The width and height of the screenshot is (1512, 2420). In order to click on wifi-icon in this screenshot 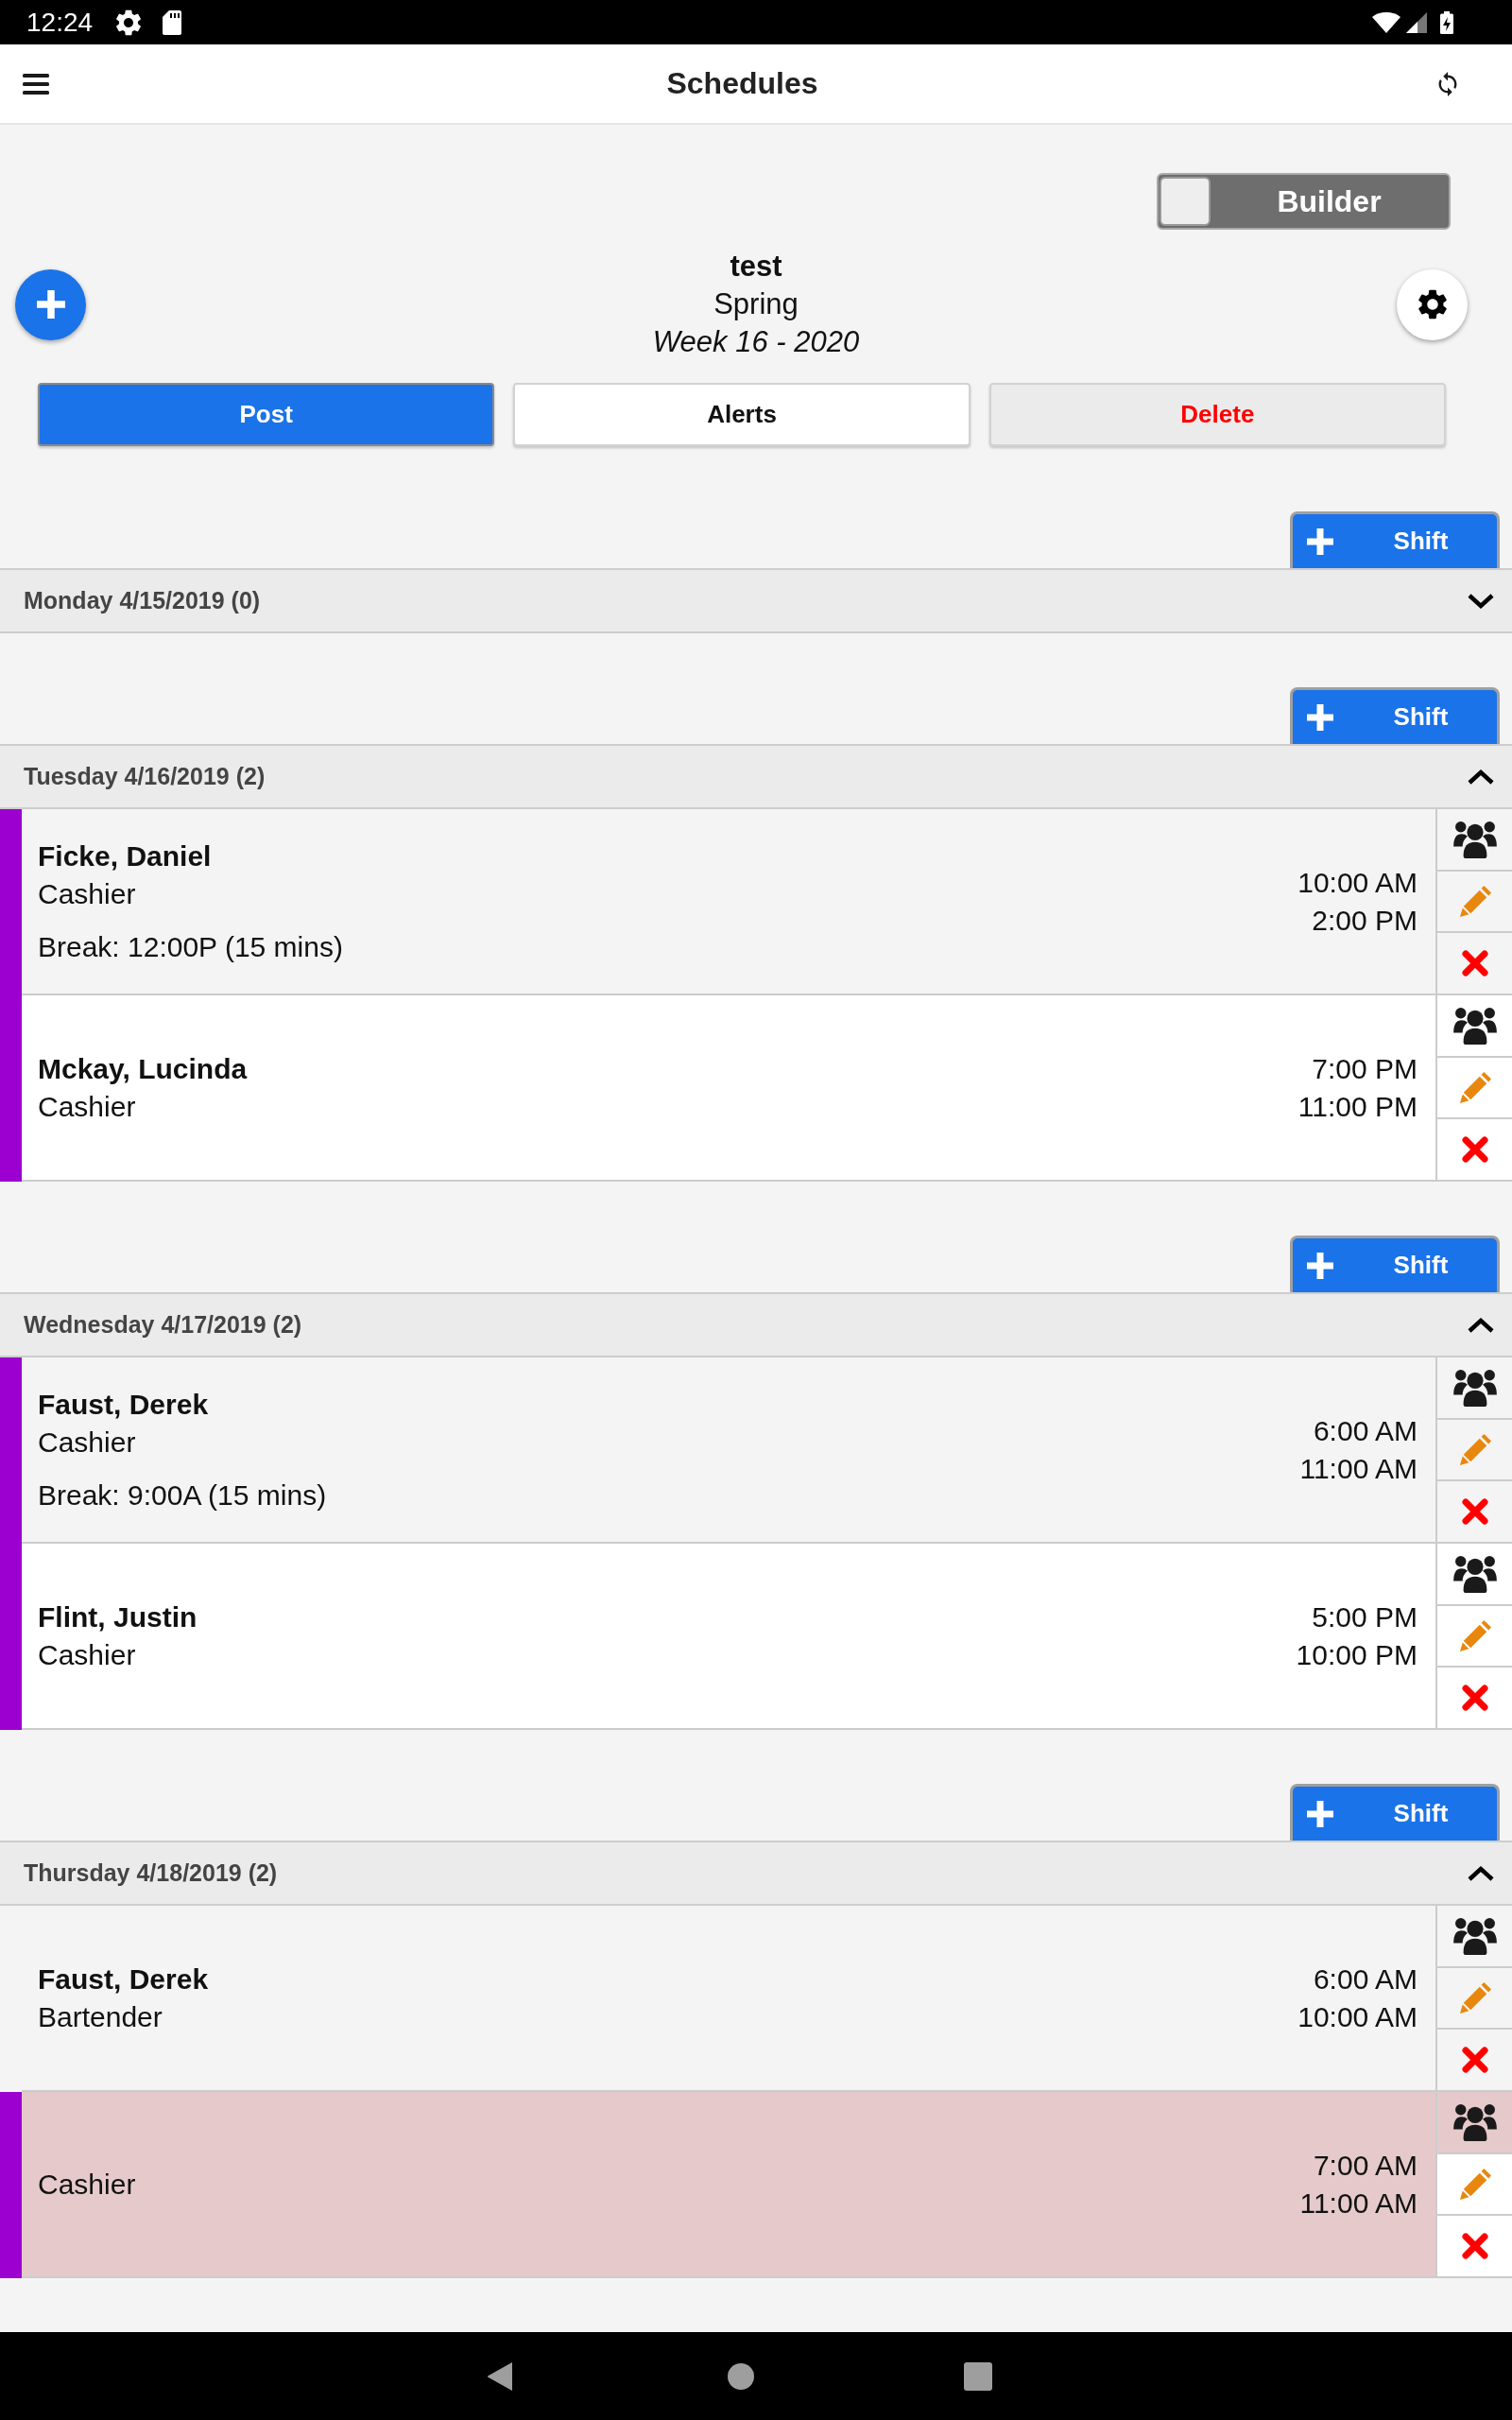, I will do `click(1386, 22)`.